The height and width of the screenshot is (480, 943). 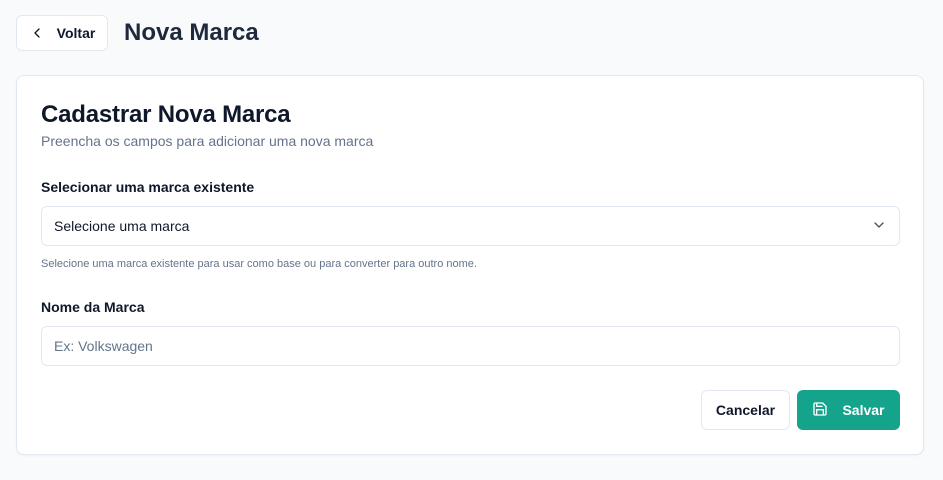 What do you see at coordinates (470, 226) in the screenshot?
I see `existing-brand-select: Selecione uma marca` at bounding box center [470, 226].